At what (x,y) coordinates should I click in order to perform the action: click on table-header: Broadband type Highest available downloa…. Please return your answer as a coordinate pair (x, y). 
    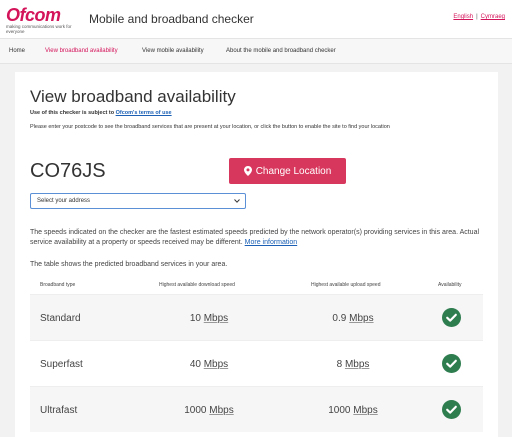
    Looking at the image, I should click on (256, 285).